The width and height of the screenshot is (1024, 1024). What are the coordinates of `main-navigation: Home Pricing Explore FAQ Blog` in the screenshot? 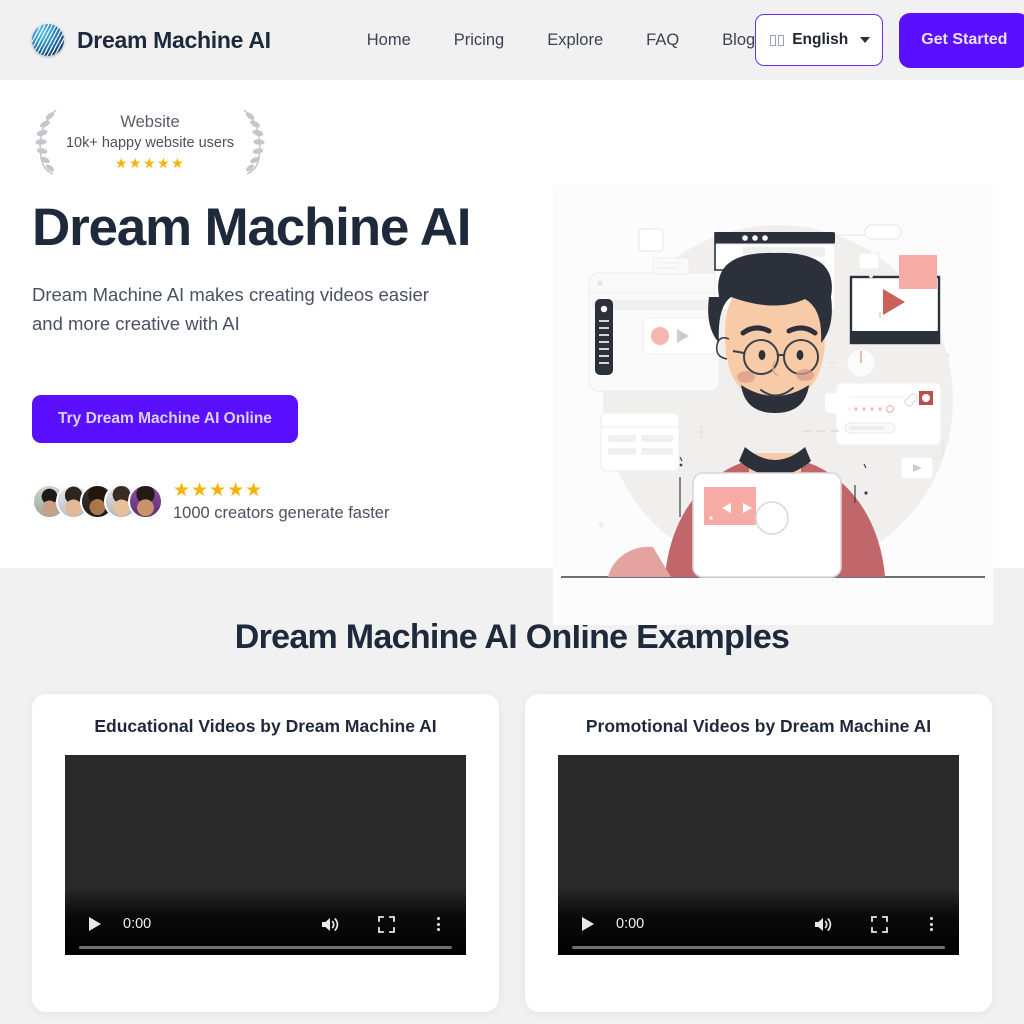 It's located at (561, 40).